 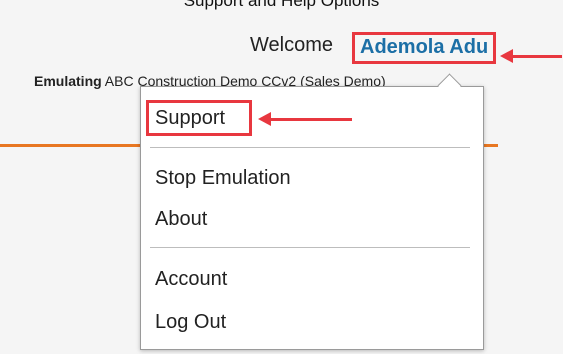 I want to click on annotation-arrow-support, so click(x=305, y=119).